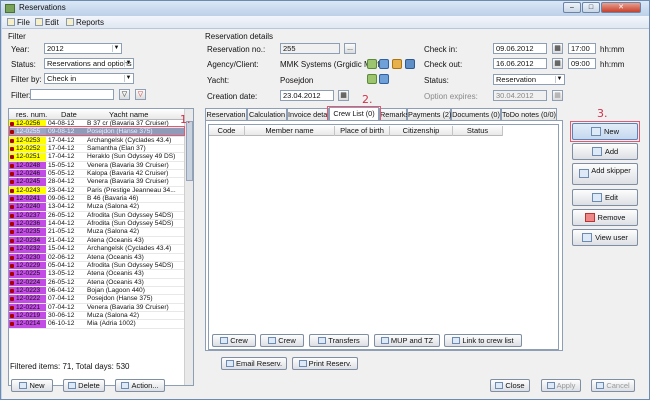  I want to click on window-title: Reservations, so click(42, 7).